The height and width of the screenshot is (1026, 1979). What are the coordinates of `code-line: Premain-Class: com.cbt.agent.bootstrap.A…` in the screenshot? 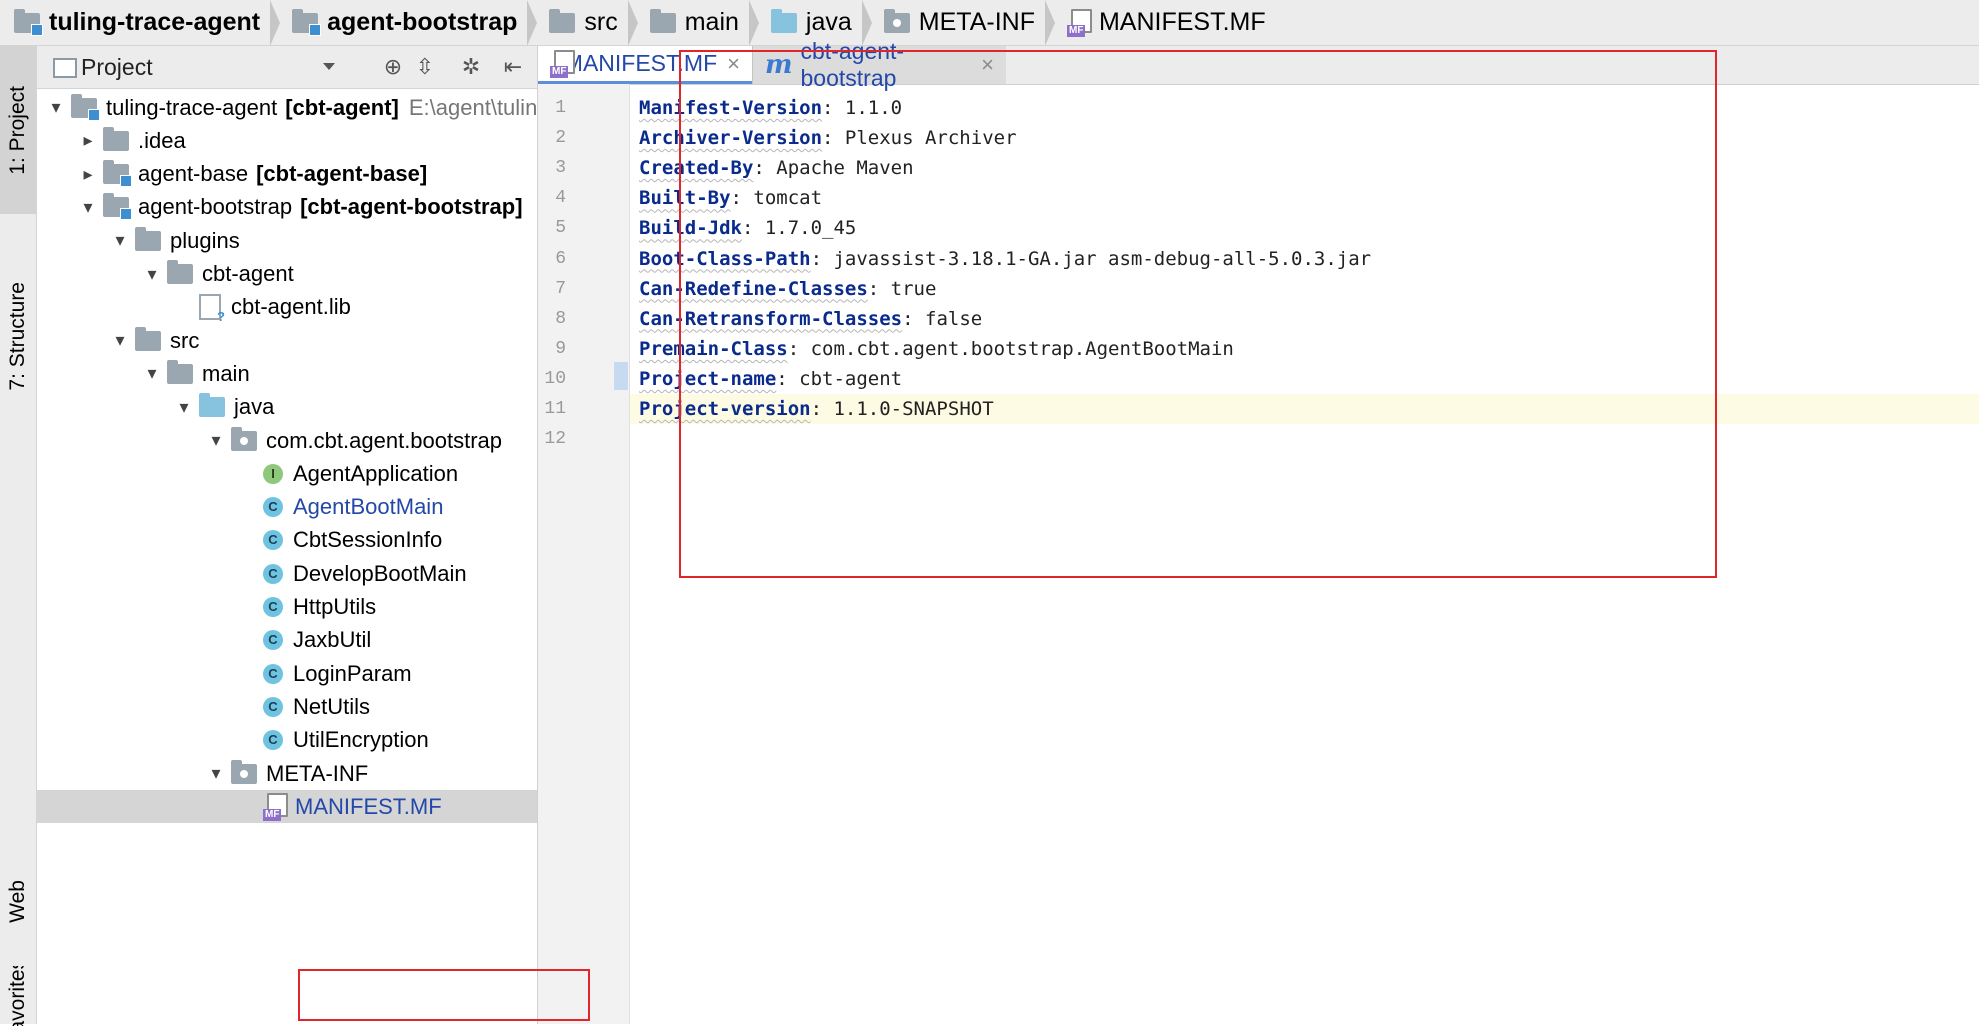 It's located at (1304, 349).